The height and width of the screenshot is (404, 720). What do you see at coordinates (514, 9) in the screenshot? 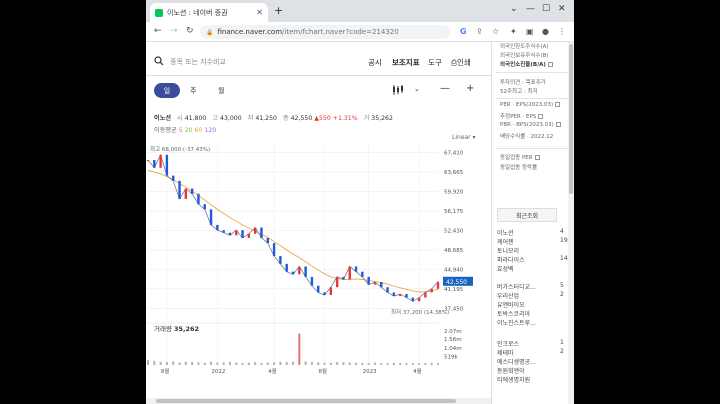
I see `tab-search-icon: ⌄` at bounding box center [514, 9].